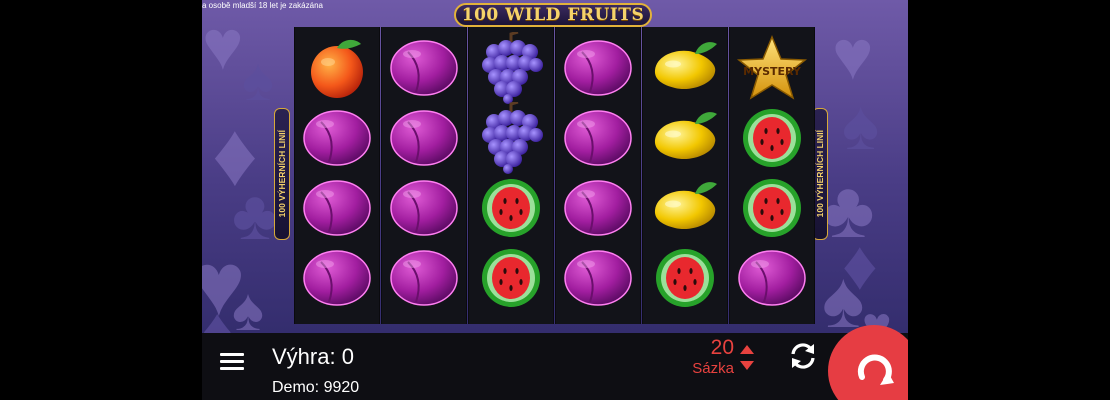 The height and width of the screenshot is (400, 1110). What do you see at coordinates (722, 347) in the screenshot?
I see `bet-value: 20` at bounding box center [722, 347].